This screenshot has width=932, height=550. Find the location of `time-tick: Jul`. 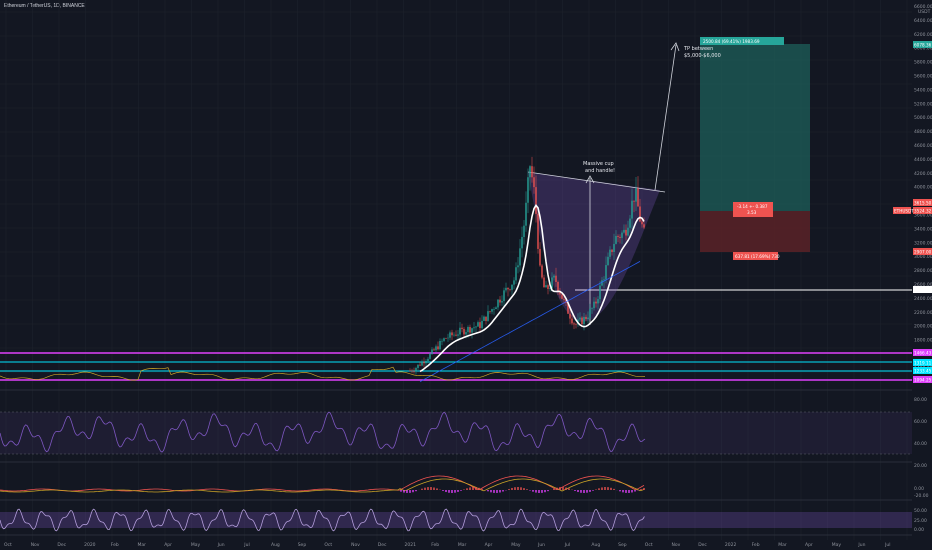

time-tick: Jul is located at coordinates (567, 545).